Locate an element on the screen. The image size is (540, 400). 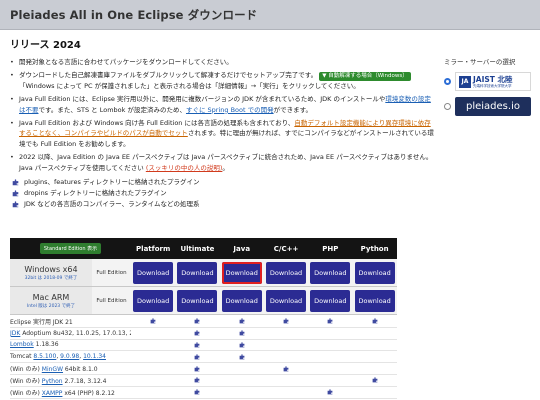
text-span: 開発対象となる言語に合わせてパッケージをダウンロードしてください。 is located at coordinates (126, 62).